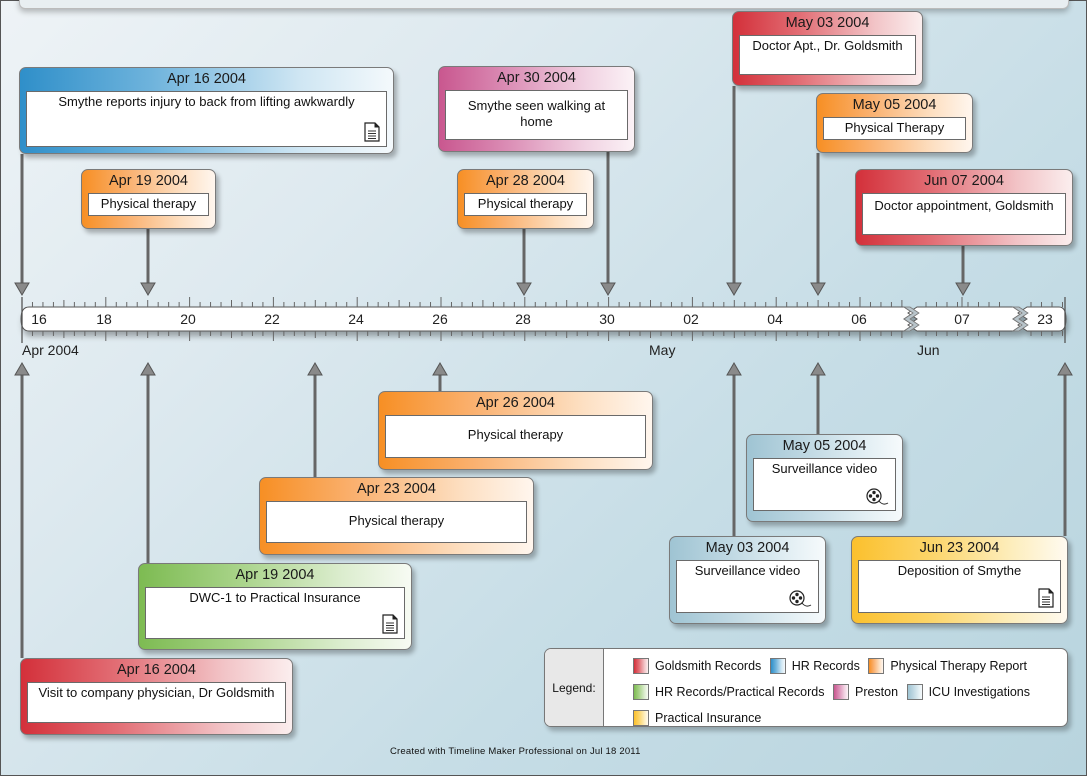 The height and width of the screenshot is (777, 1087). I want to click on legend-item-icu: ICU Investigations, so click(968, 692).